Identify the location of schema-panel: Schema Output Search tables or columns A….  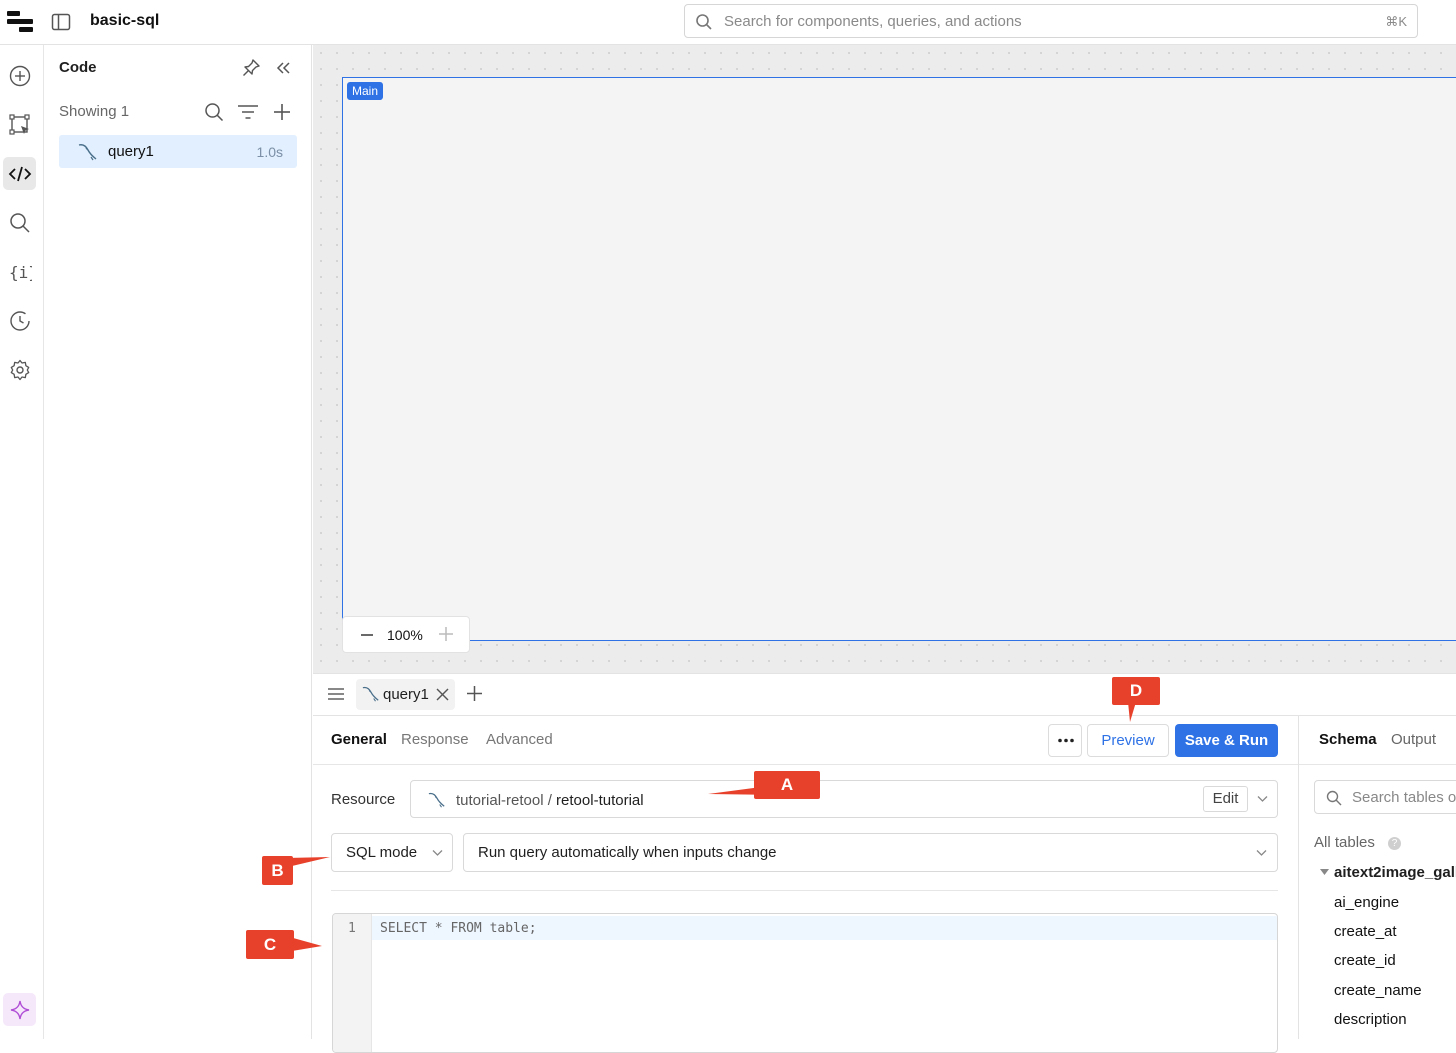
(1377, 877).